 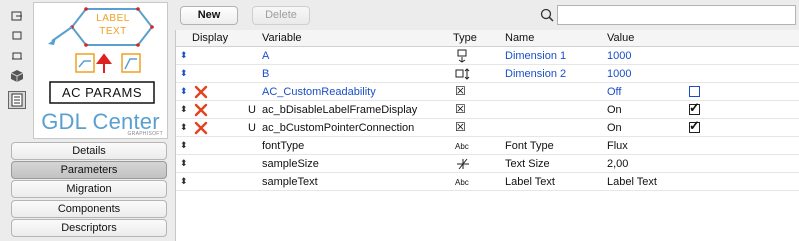 I want to click on variable-cell: sampleSize, so click(x=290, y=164).